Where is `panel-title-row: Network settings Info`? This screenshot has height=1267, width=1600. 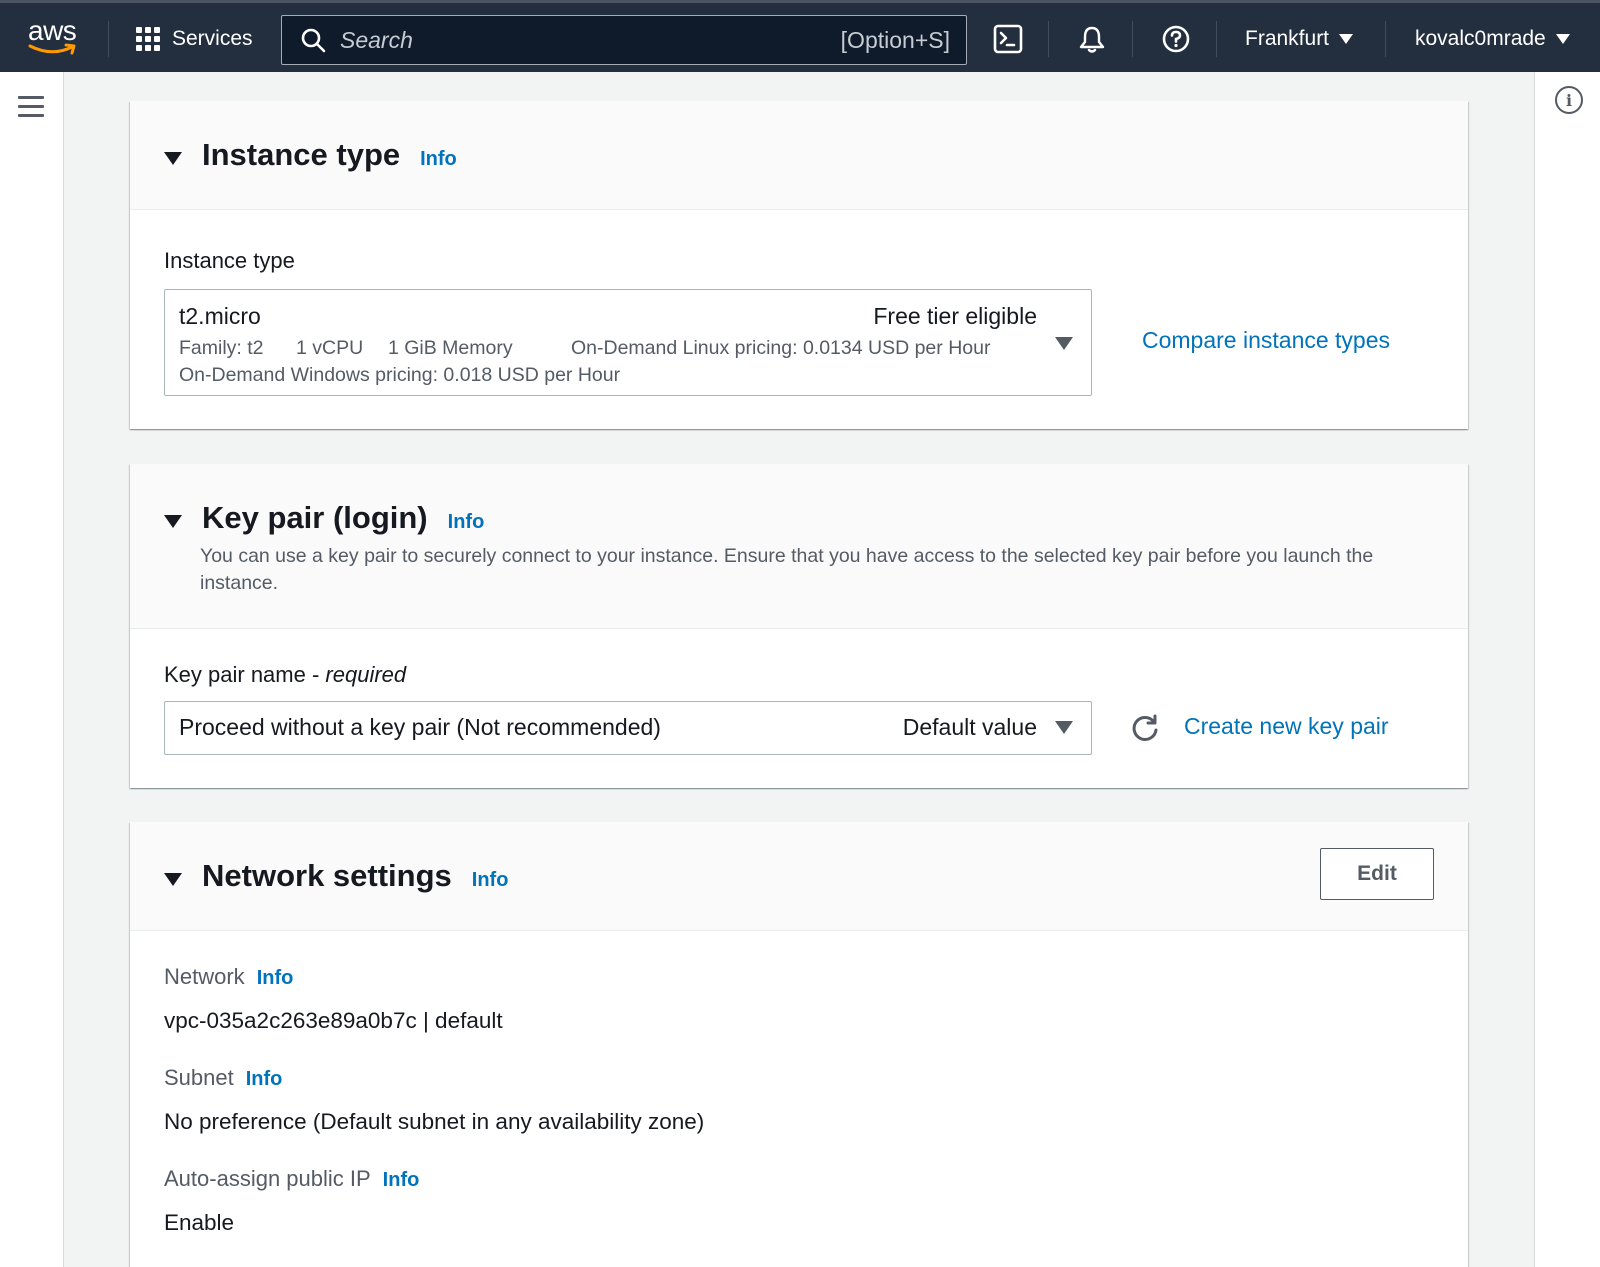
panel-title-row: Network settings Info is located at coordinates (336, 876).